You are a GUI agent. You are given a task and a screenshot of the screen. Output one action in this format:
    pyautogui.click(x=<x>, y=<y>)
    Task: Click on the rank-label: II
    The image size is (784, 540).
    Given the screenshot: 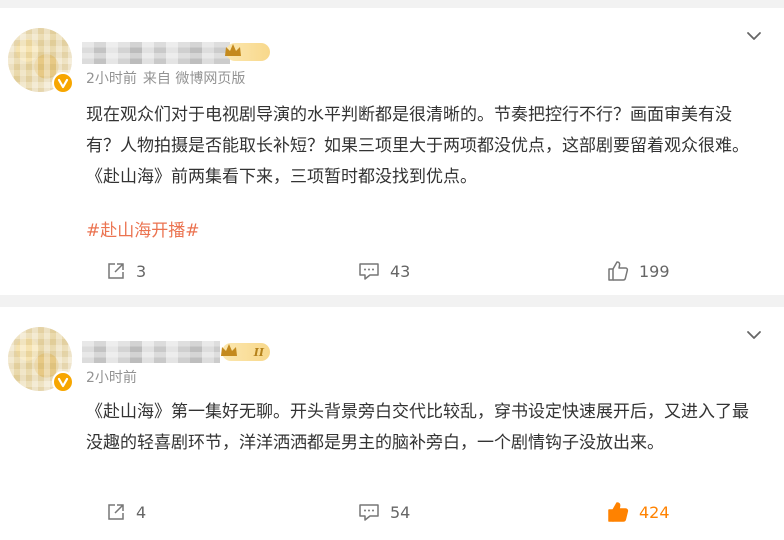 What is the action you would take?
    pyautogui.click(x=258, y=352)
    